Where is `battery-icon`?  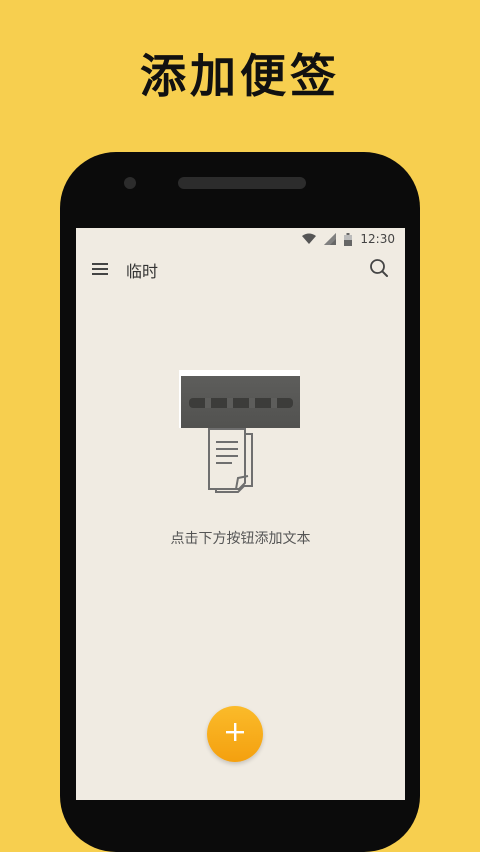
battery-icon is located at coordinates (348, 239).